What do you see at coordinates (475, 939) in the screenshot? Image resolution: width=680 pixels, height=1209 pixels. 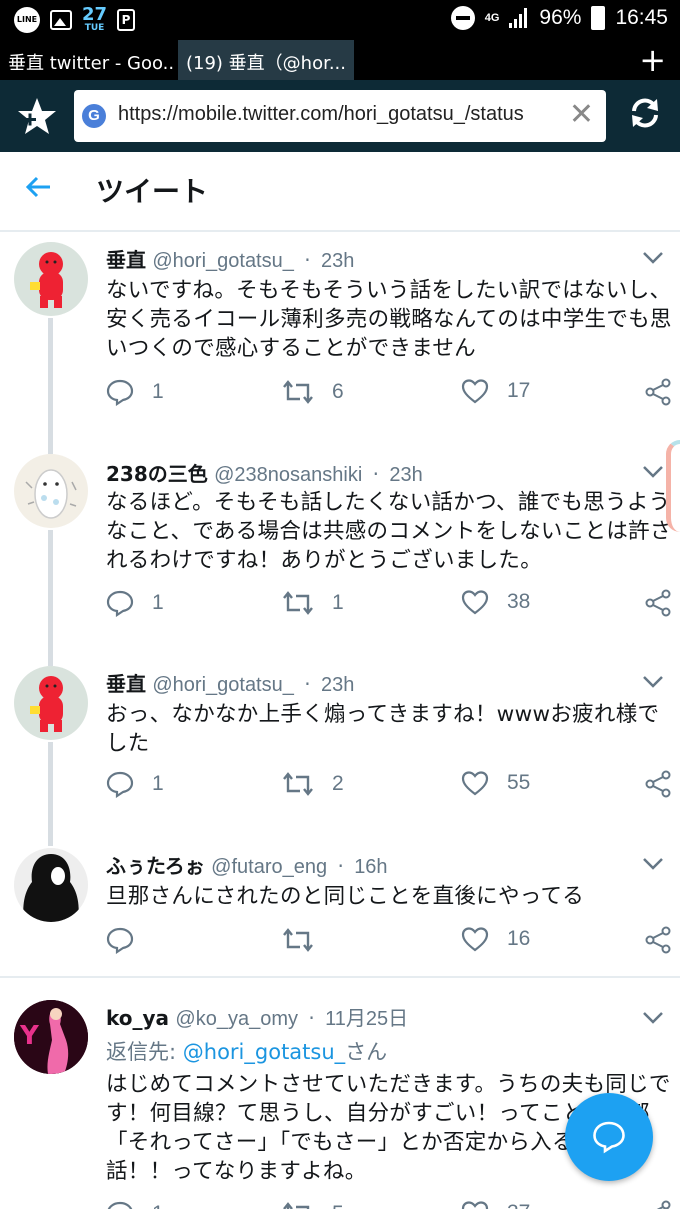 I see `heart-icon` at bounding box center [475, 939].